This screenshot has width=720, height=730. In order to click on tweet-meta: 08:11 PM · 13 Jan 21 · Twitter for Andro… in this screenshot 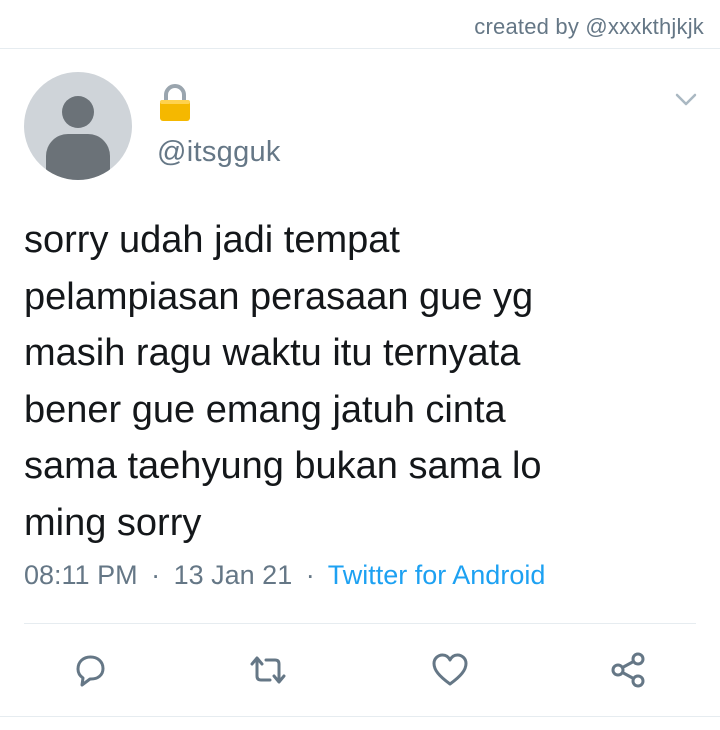, I will do `click(284, 575)`.